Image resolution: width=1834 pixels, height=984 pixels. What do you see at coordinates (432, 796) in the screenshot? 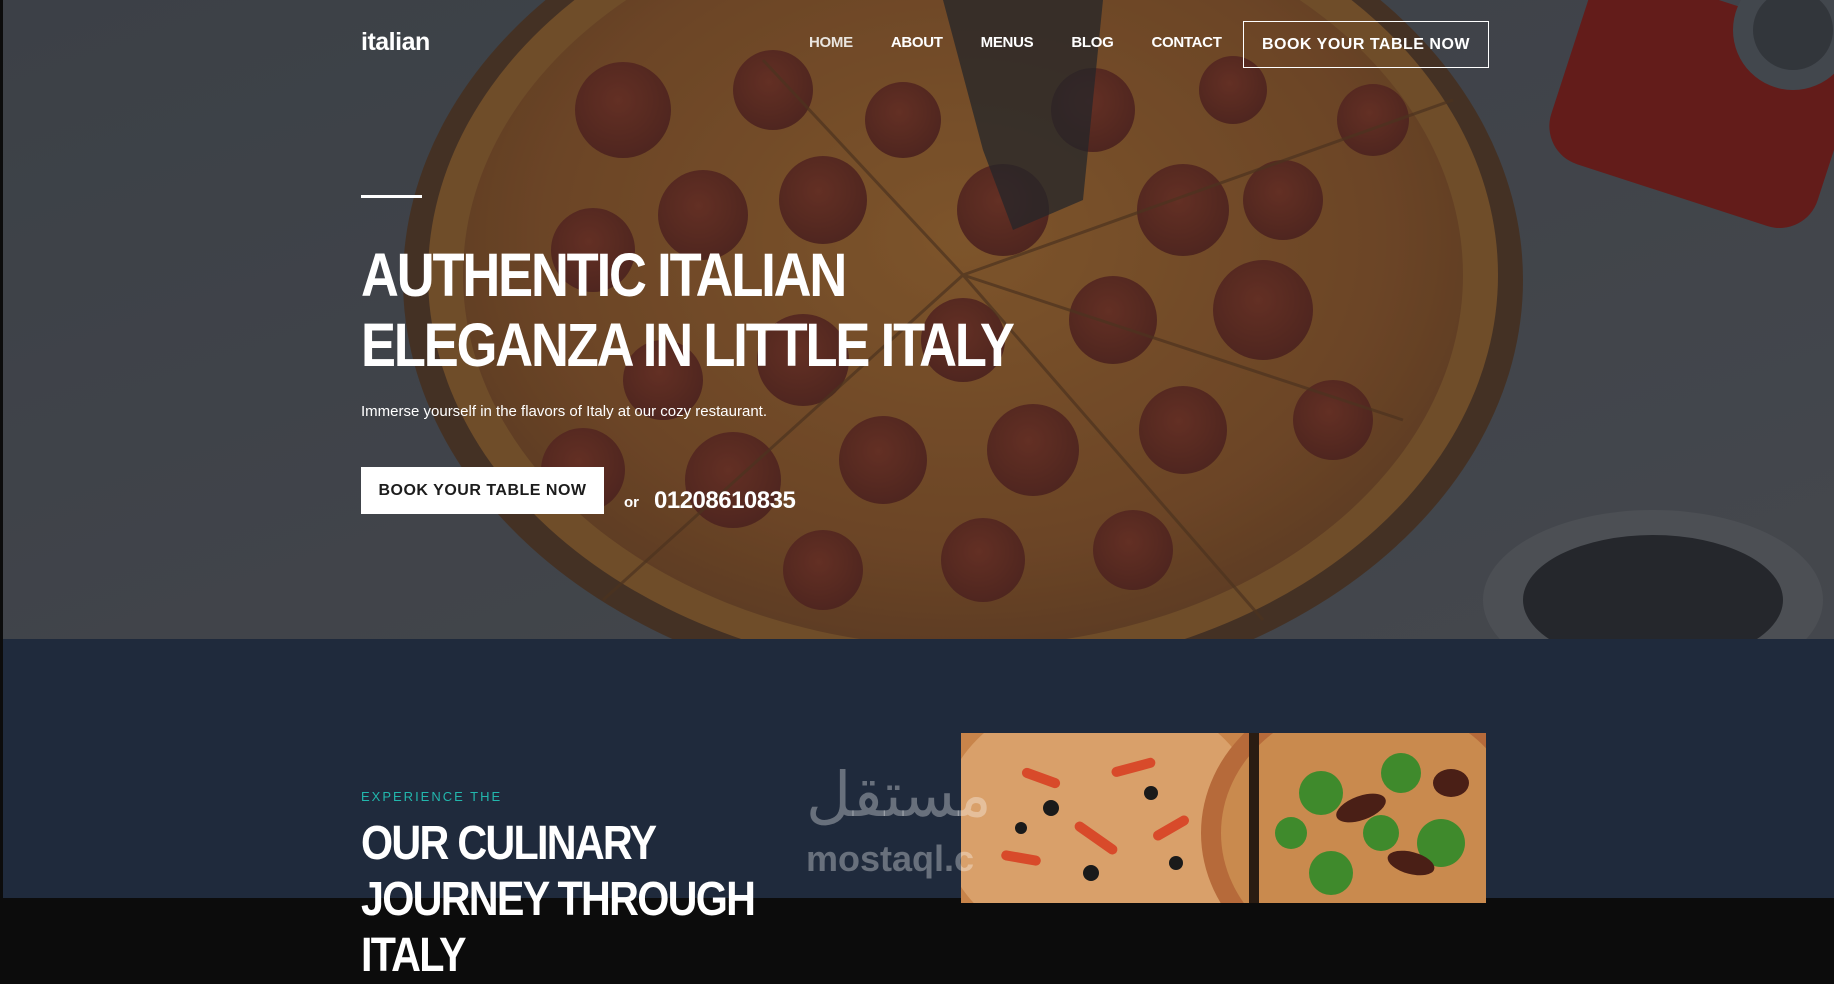
I see `about-eyebrow: EXPERIENCE THE` at bounding box center [432, 796].